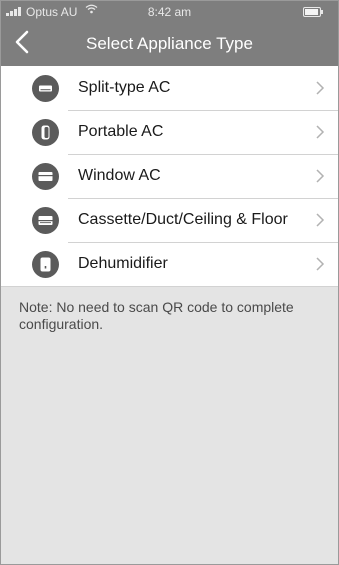 This screenshot has height=565, width=339. What do you see at coordinates (169, 264) in the screenshot?
I see `appliance-item-dehumidifier: Dehumidifier` at bounding box center [169, 264].